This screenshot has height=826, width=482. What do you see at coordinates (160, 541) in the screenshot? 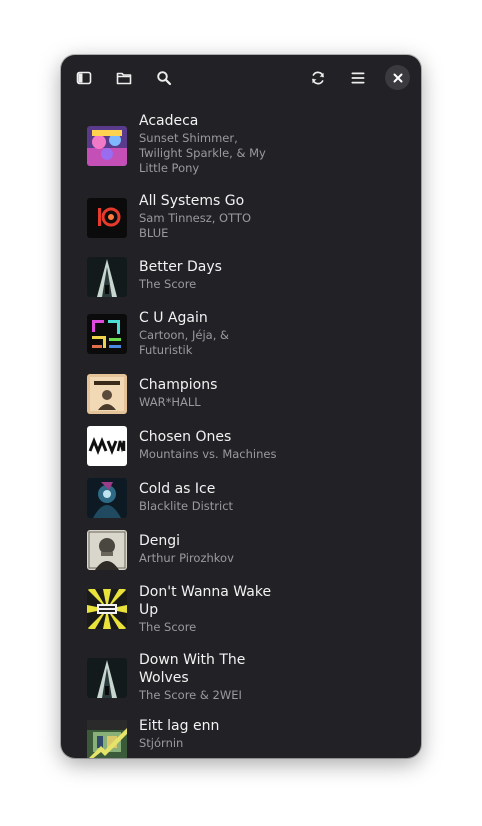
I see `track-title: Dengi` at bounding box center [160, 541].